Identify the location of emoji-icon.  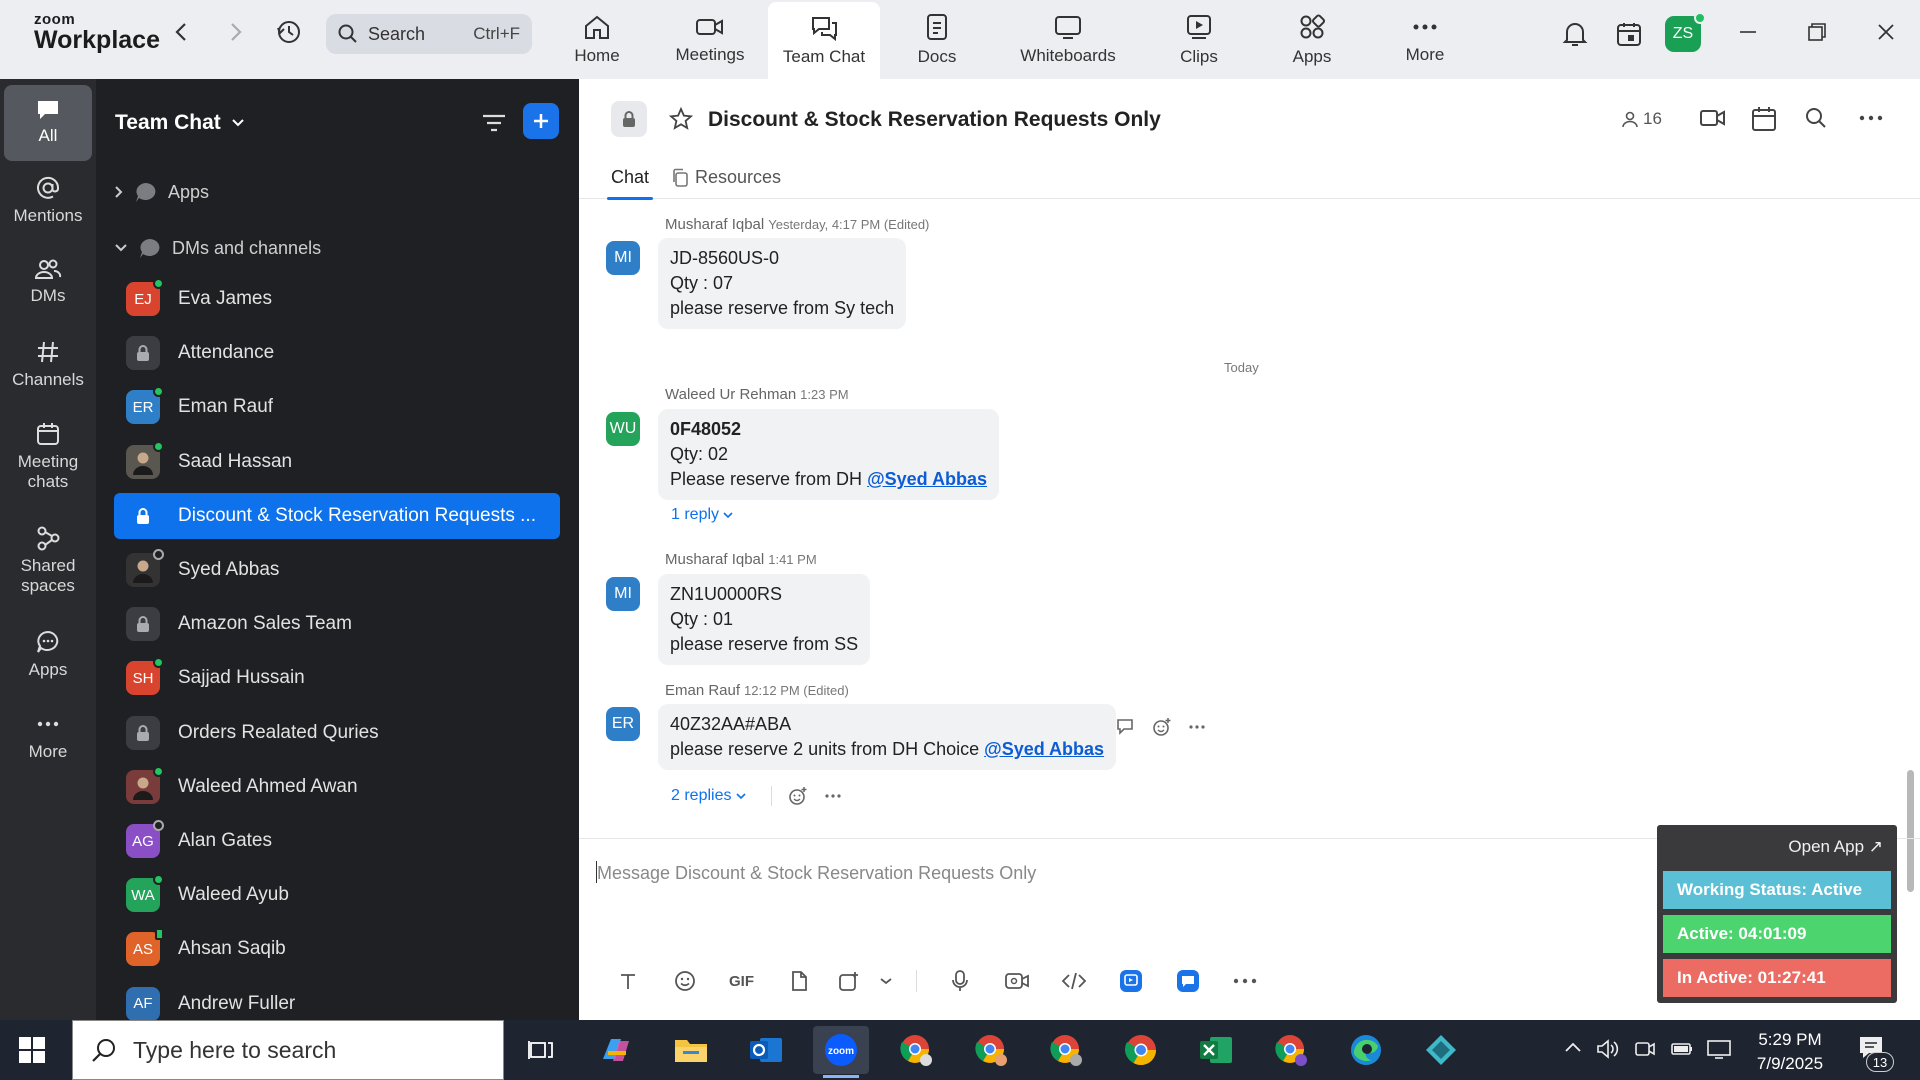
(684, 981).